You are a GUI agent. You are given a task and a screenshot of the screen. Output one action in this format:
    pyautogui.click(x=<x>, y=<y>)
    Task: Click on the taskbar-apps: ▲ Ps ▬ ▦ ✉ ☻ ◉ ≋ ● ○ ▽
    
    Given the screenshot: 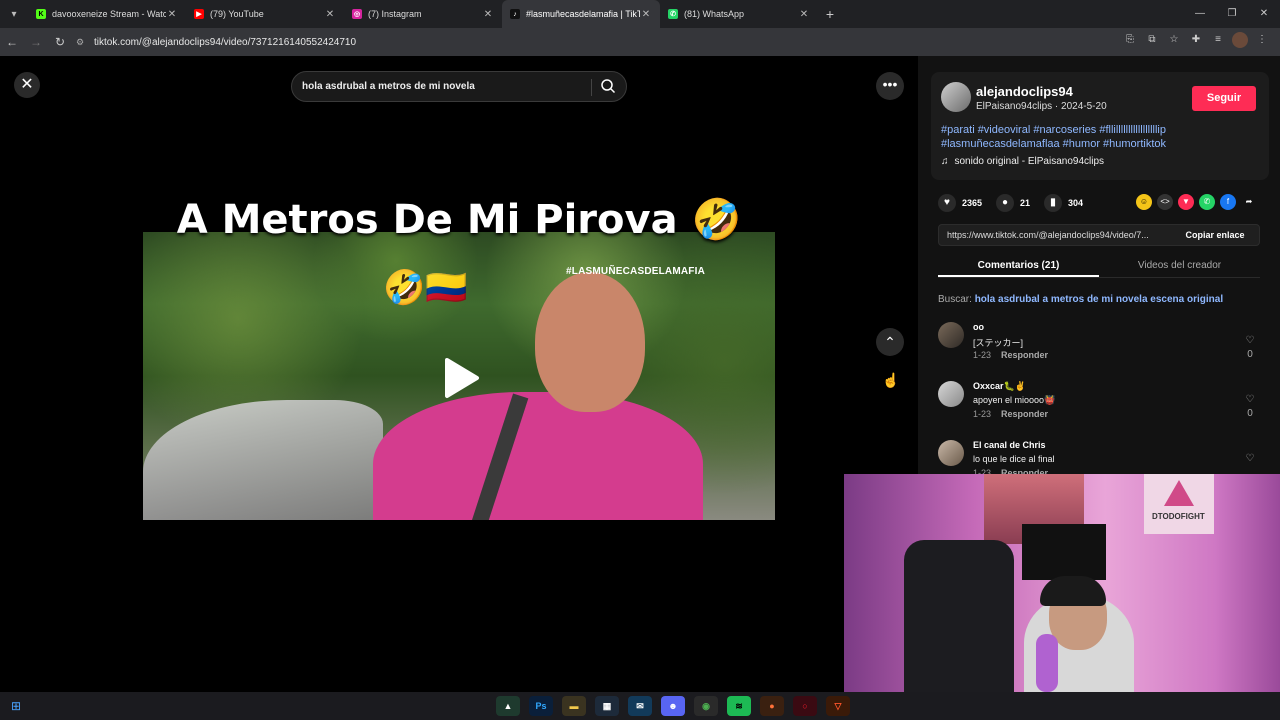 What is the action you would take?
    pyautogui.click(x=673, y=706)
    